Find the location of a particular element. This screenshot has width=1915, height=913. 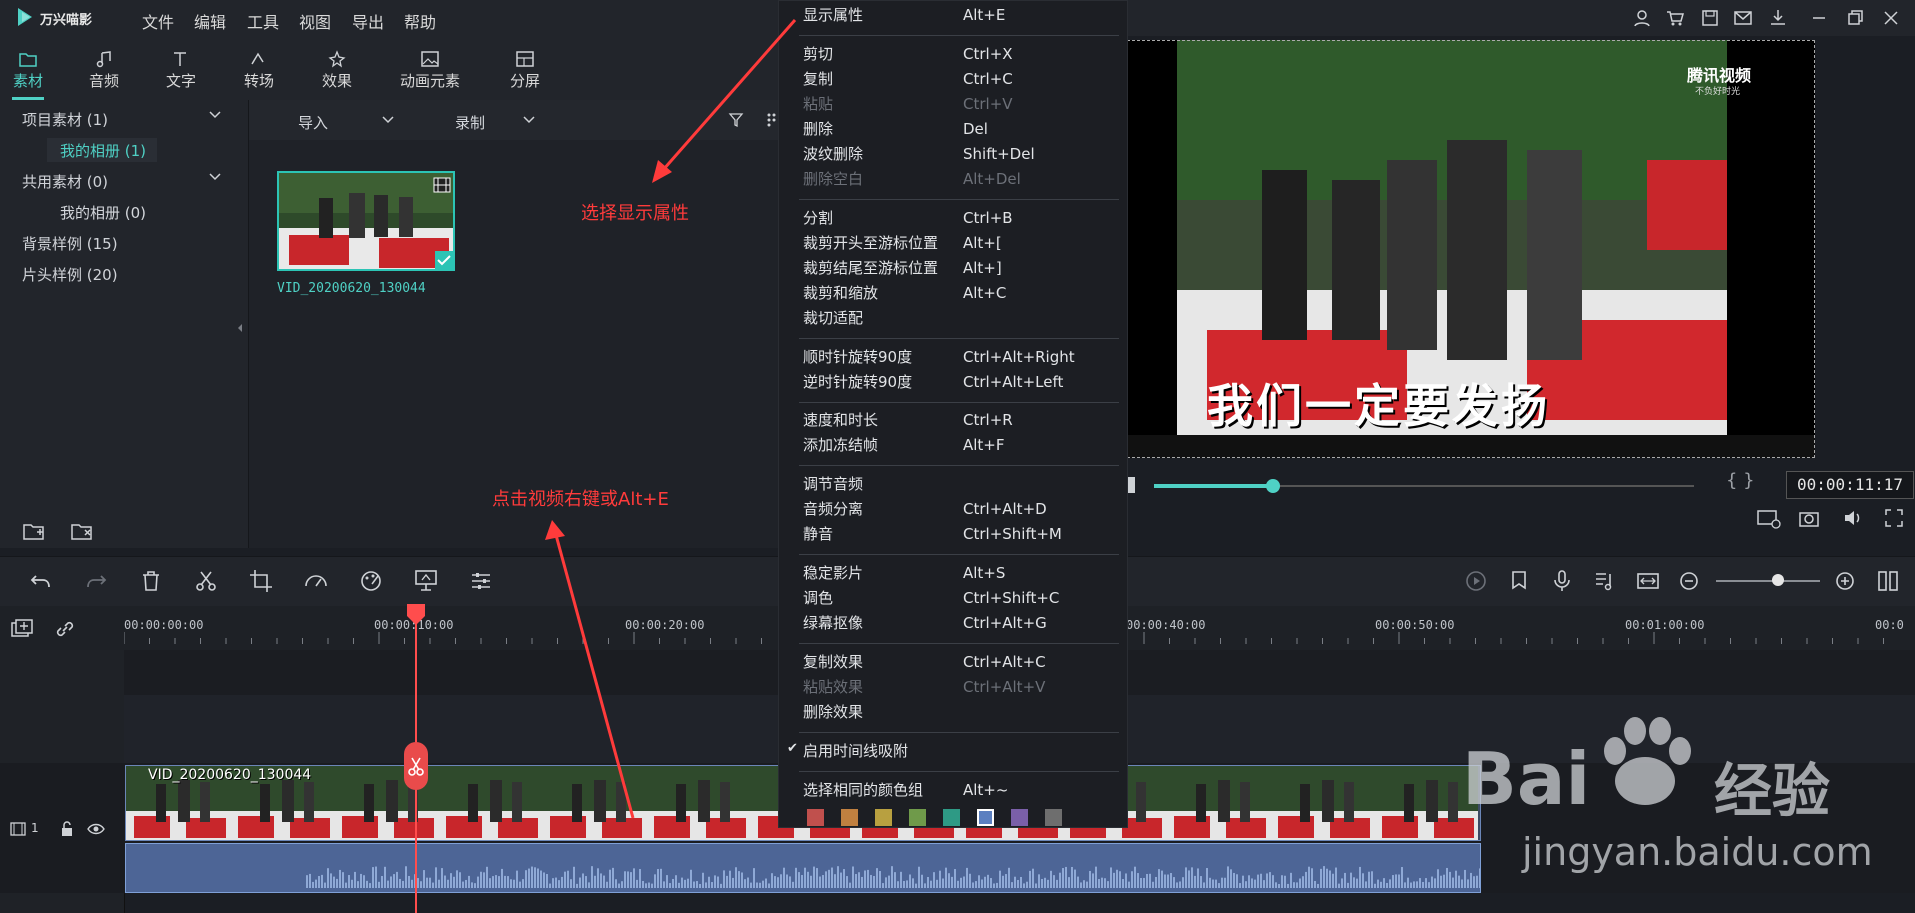

watermark-url: jingyan.baidu.com is located at coordinates (1697, 852).